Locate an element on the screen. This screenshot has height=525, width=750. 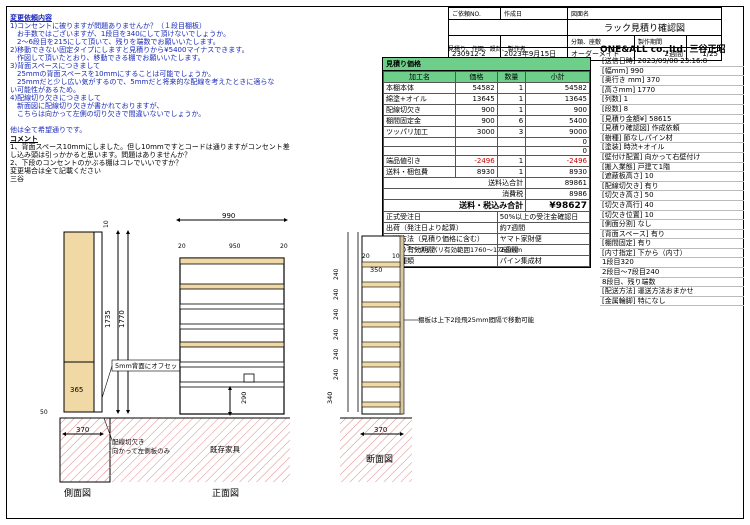
front-dim-width: 990 is located at coordinates (228, 216).